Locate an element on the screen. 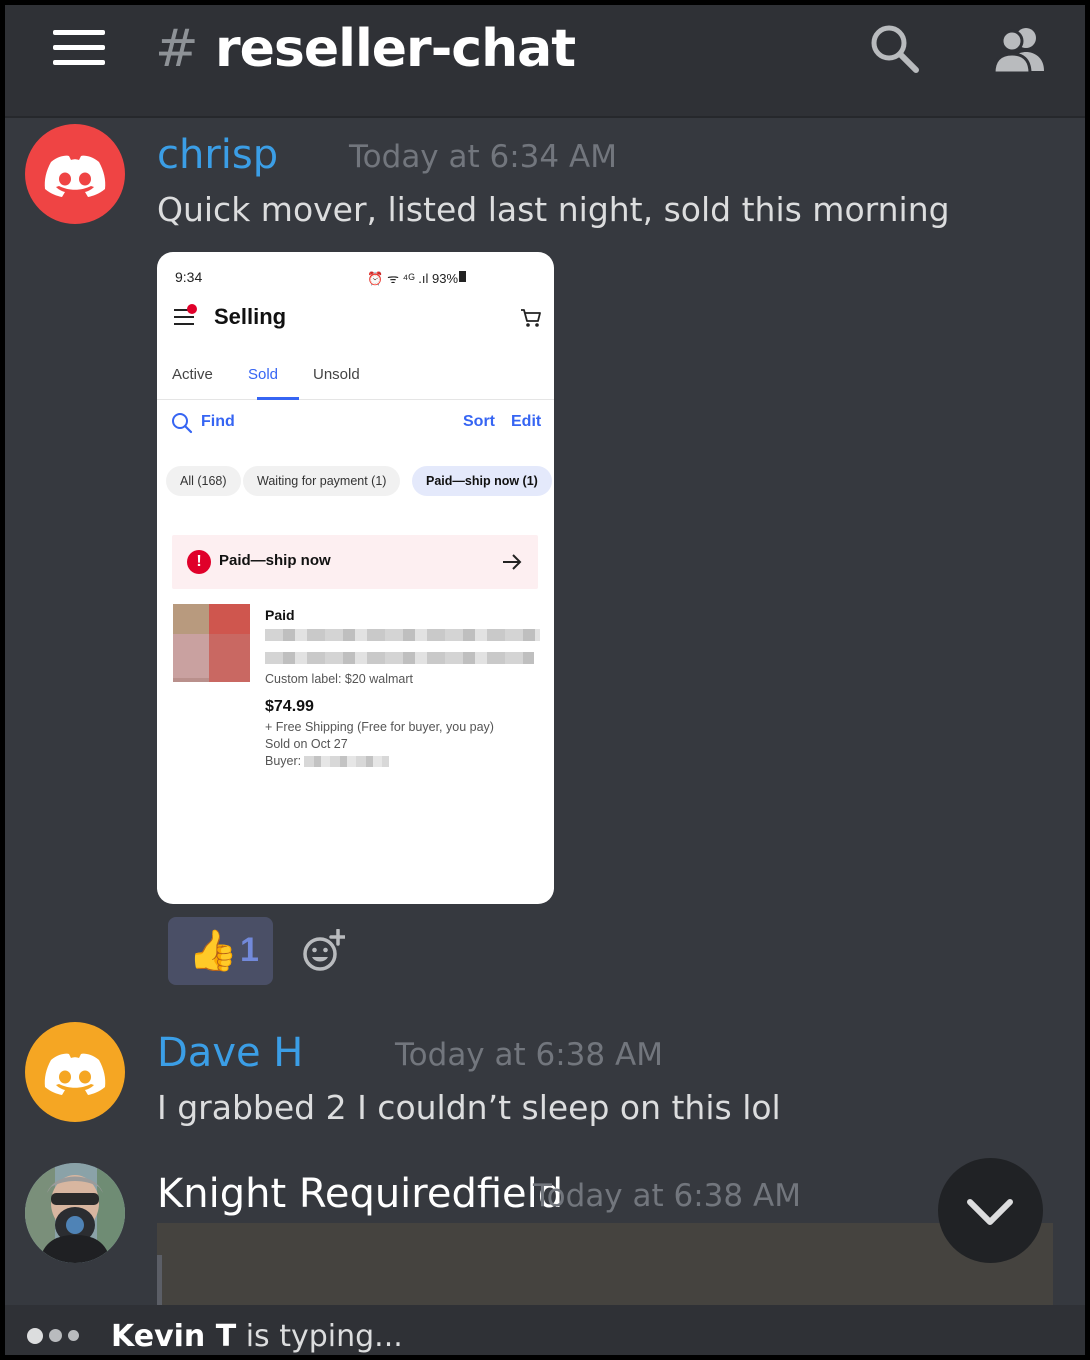 The height and width of the screenshot is (1360, 1090). add-reaction-icon is located at coordinates (323, 951).